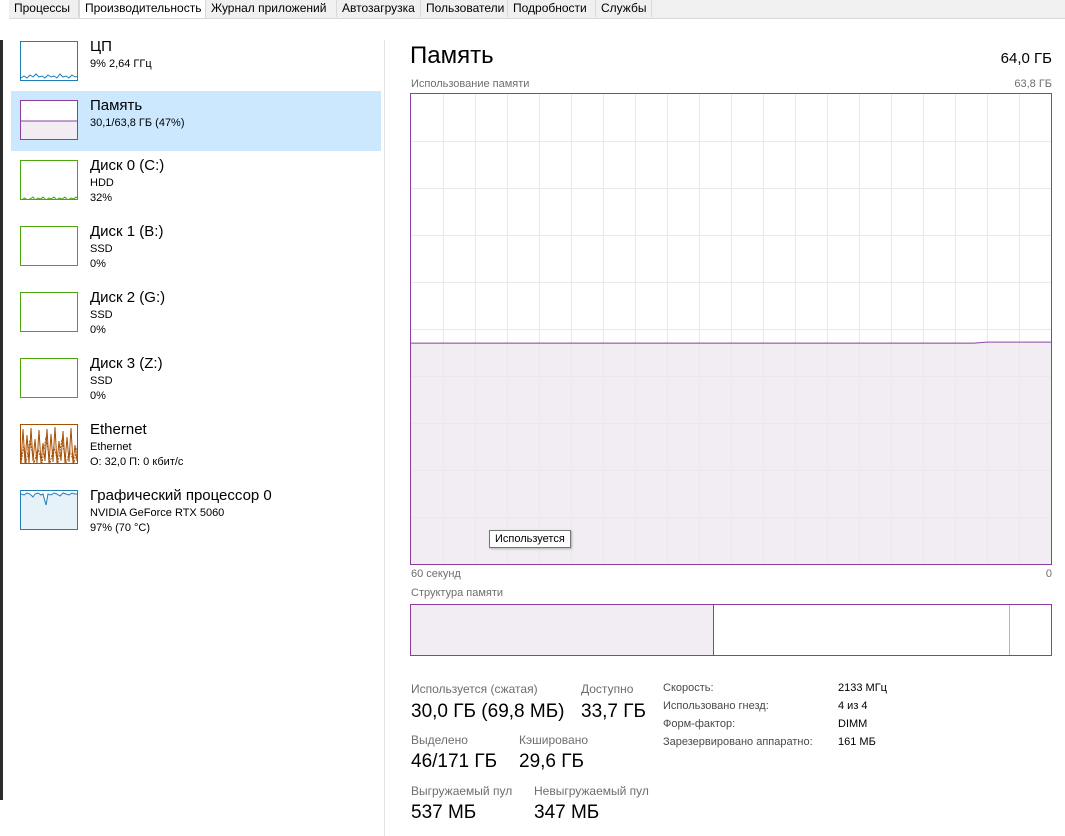 The width and height of the screenshot is (1065, 836). I want to click on structure-standby, so click(862, 630).